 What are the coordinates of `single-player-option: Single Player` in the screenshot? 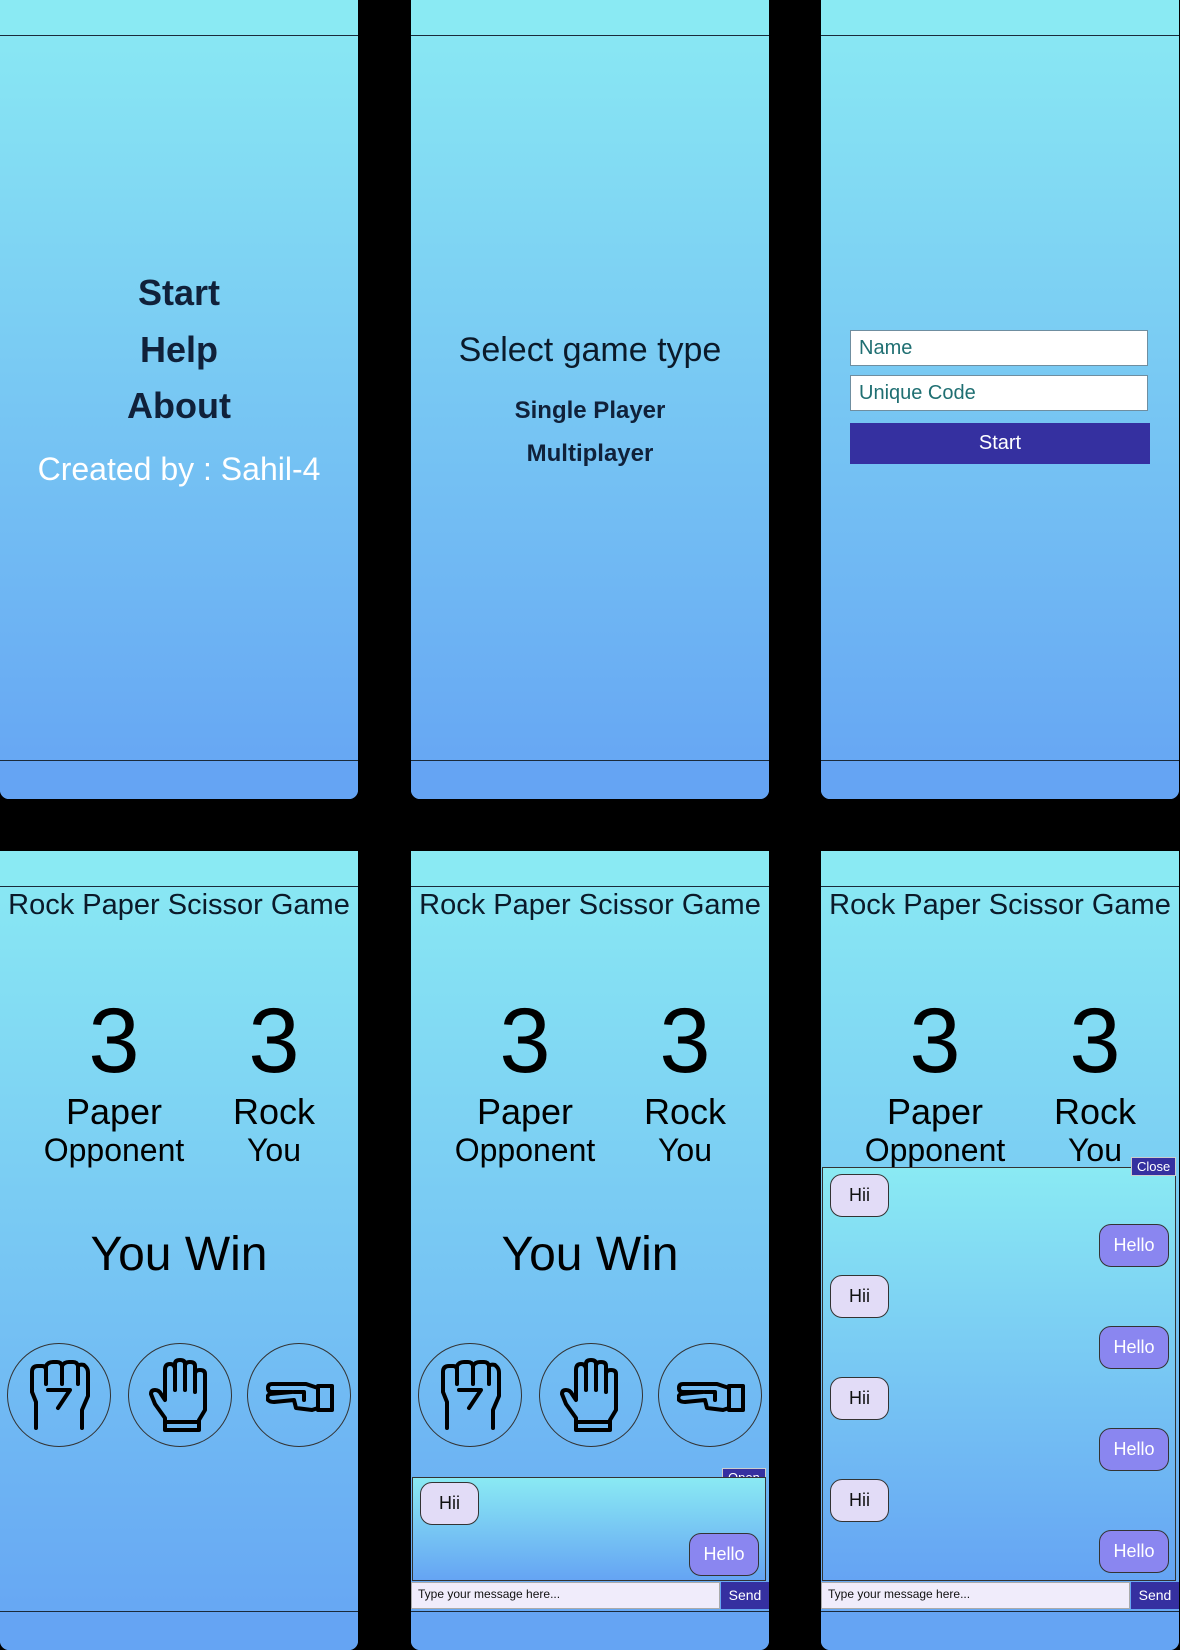 It's located at (590, 411).